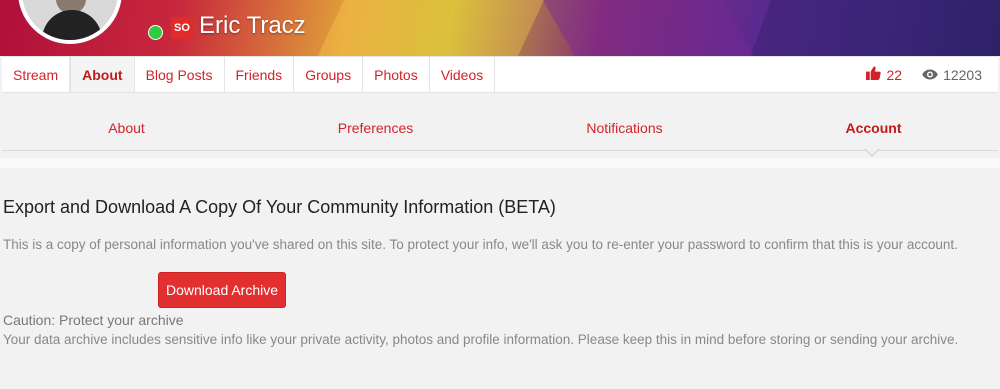 Image resolution: width=1000 pixels, height=389 pixels. I want to click on views-stat: 12203, so click(952, 75).